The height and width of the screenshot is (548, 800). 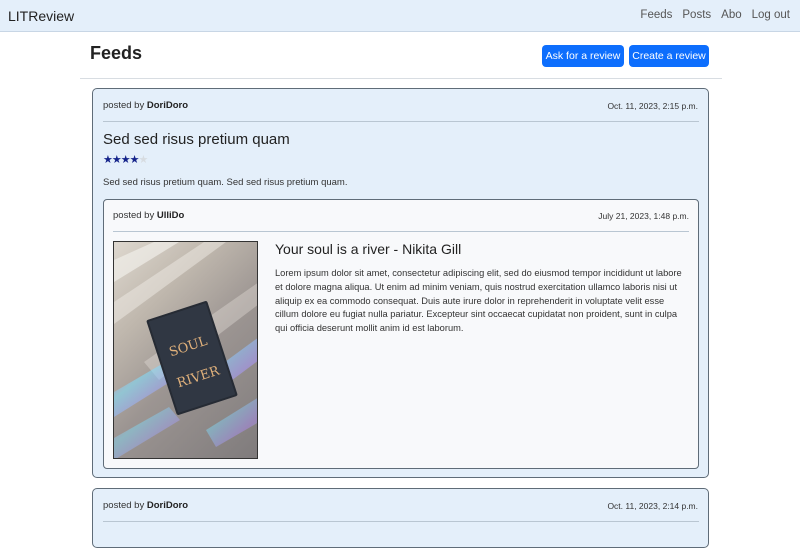 I want to click on nav-logout: Log out, so click(x=771, y=15).